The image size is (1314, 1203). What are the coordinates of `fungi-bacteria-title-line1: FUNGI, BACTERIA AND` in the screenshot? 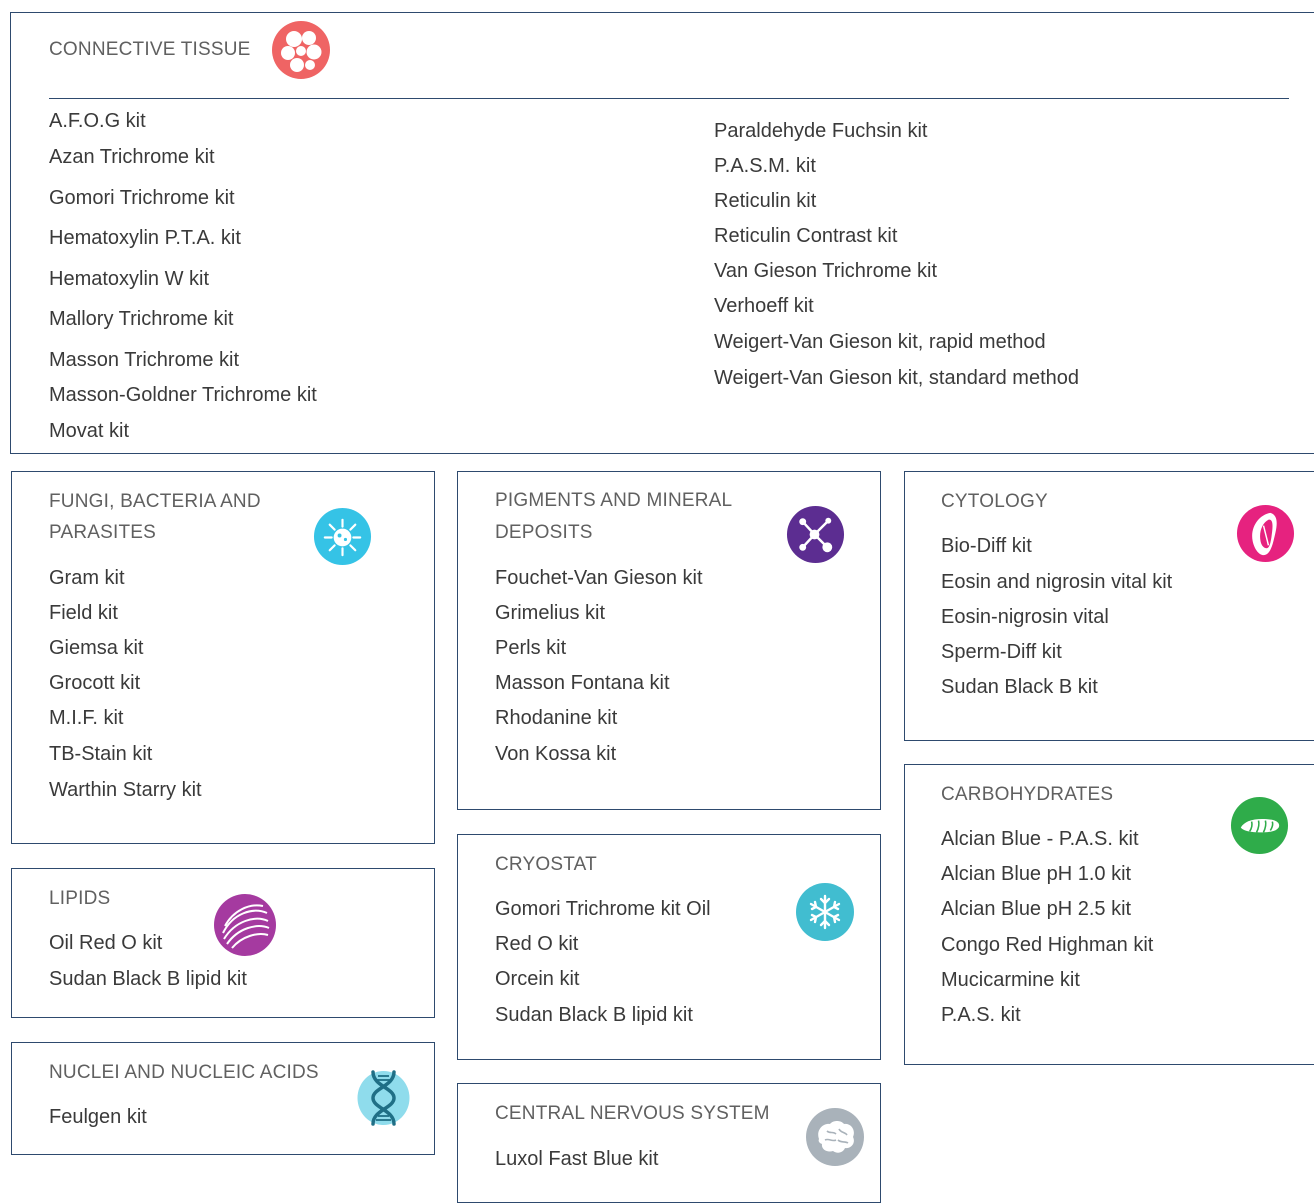 It's located at (155, 501).